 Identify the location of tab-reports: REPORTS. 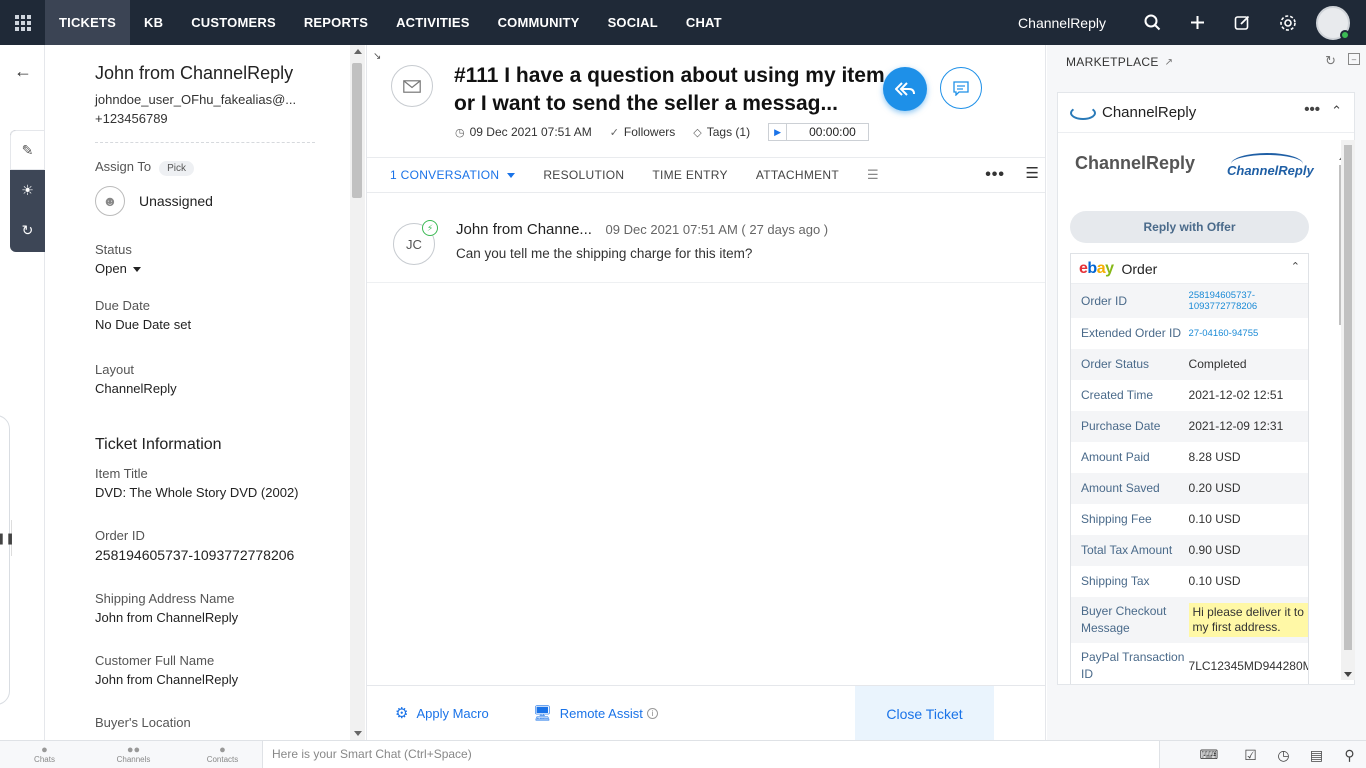
(336, 22).